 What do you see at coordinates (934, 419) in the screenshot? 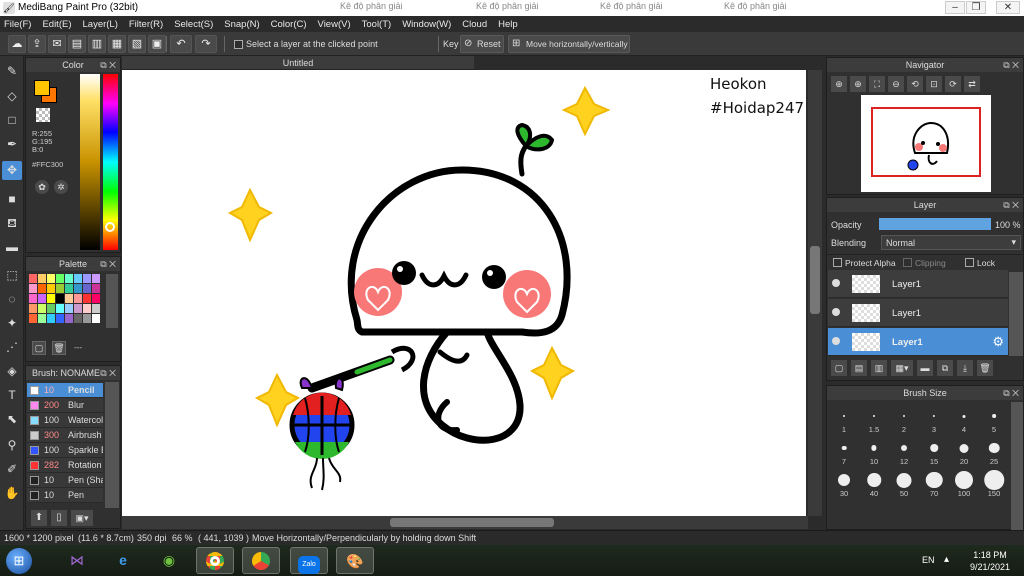
I see `brush-size-option: 3` at bounding box center [934, 419].